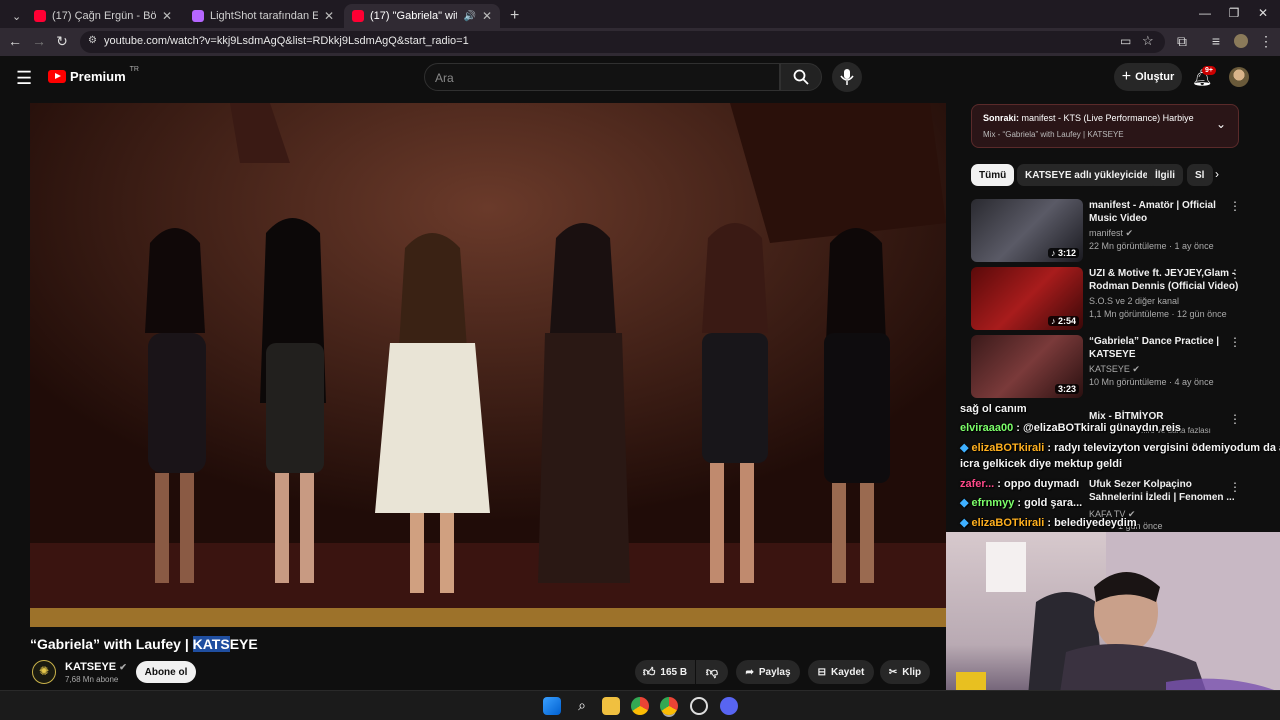  What do you see at coordinates (422, 16) in the screenshot?
I see `browser-tab-3: (17) "Gabriela" with Laufey 🔊 ✕` at bounding box center [422, 16].